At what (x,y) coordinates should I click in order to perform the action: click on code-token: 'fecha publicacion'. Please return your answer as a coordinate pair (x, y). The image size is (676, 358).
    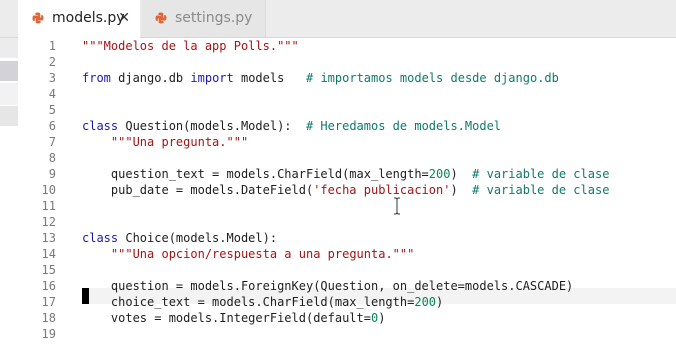
    Looking at the image, I should click on (382, 190).